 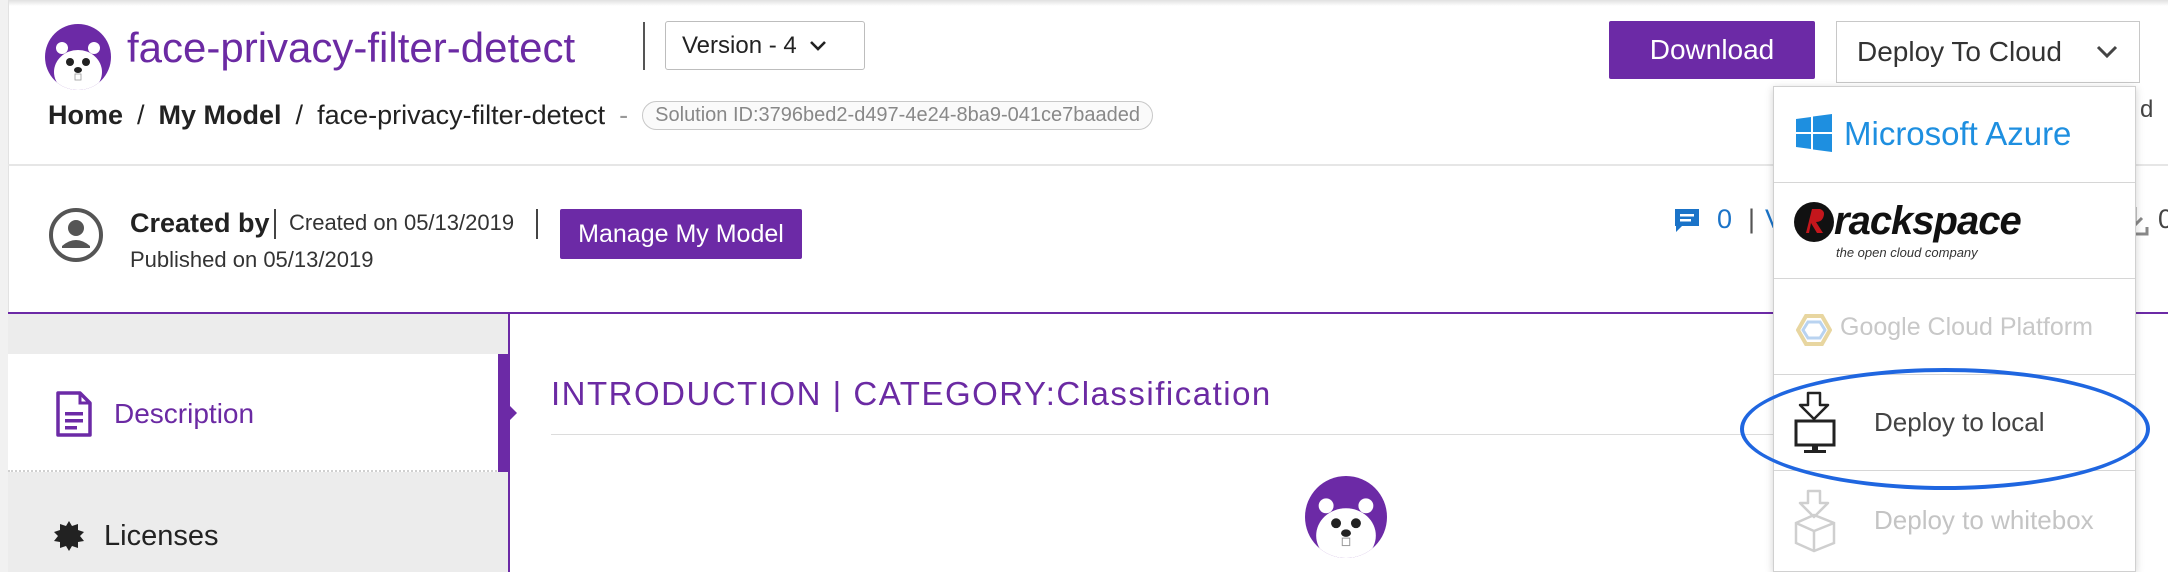 What do you see at coordinates (351, 47) in the screenshot?
I see `page-title: face-privacy-filter-detect` at bounding box center [351, 47].